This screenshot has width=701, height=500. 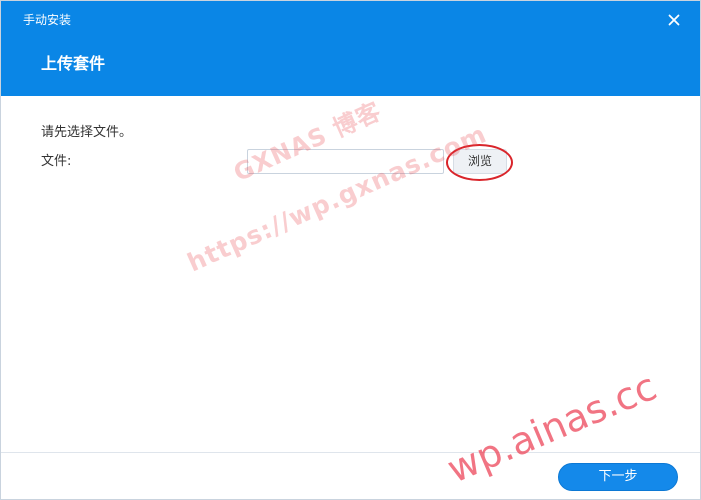 I want to click on browse-button: 浏览, so click(x=480, y=161).